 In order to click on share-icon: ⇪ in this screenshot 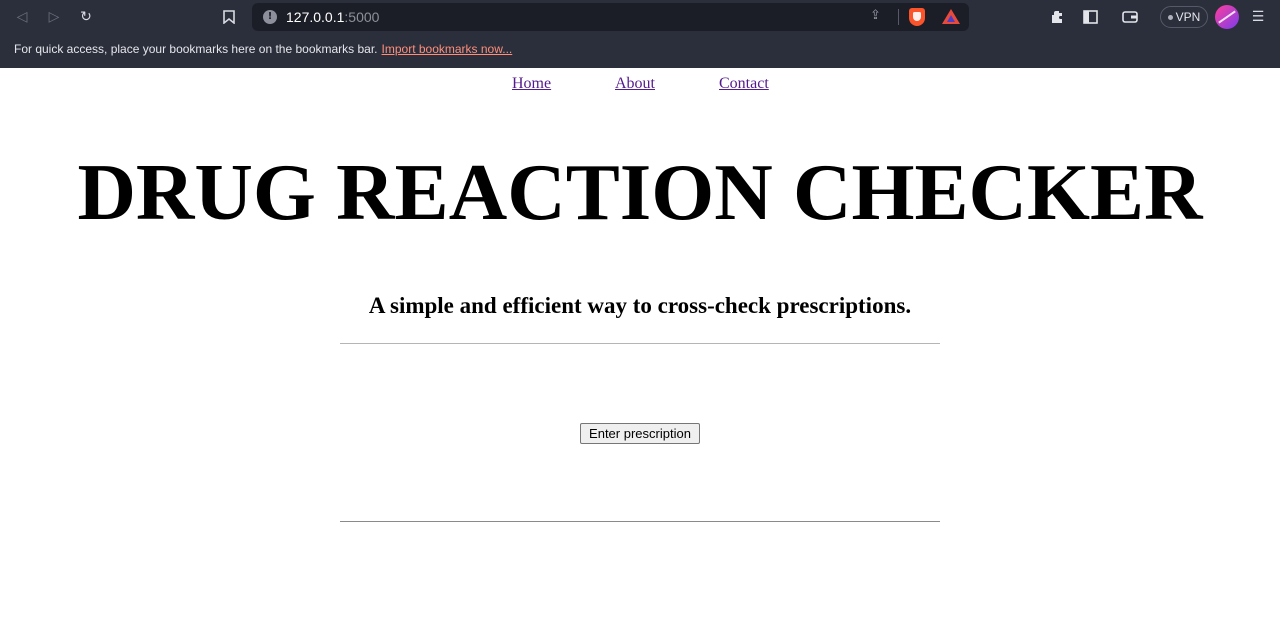, I will do `click(875, 15)`.